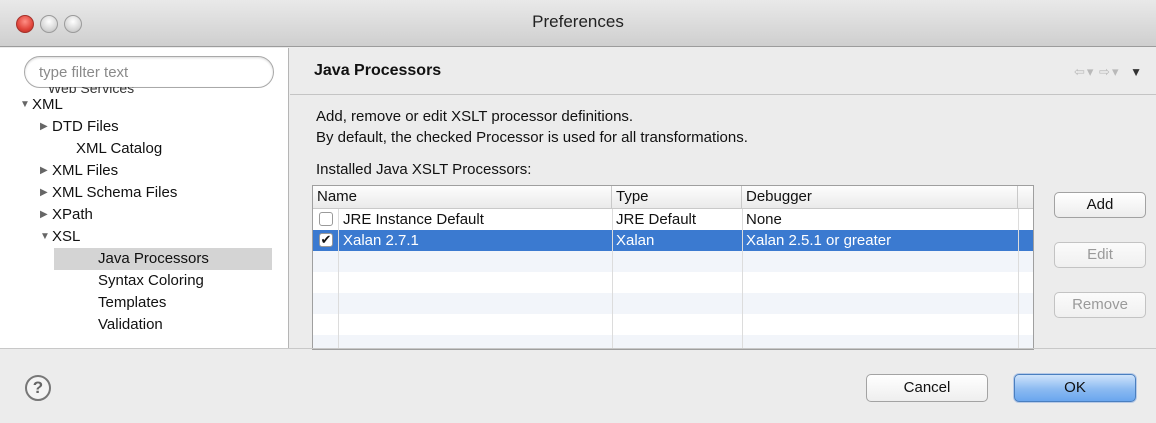  I want to click on tree-item-label: Templates, so click(132, 302).